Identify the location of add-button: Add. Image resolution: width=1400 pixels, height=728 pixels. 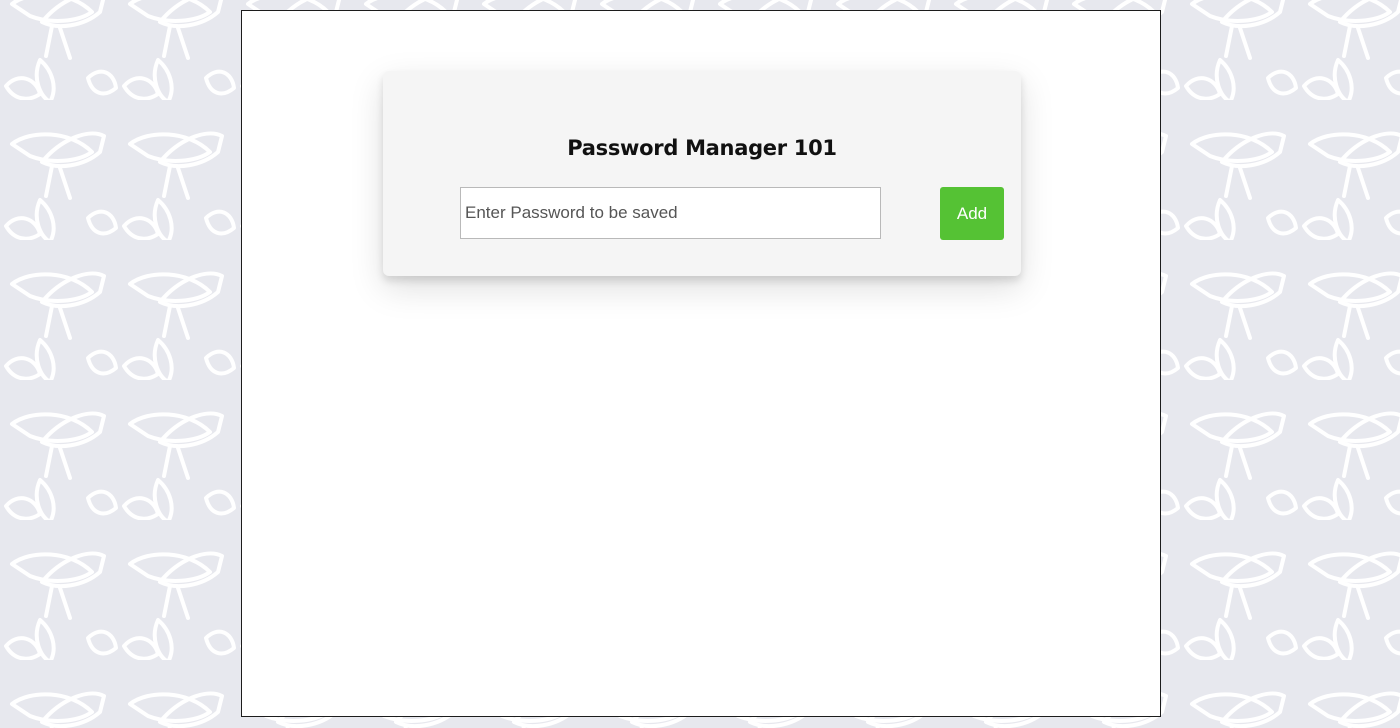
(972, 213).